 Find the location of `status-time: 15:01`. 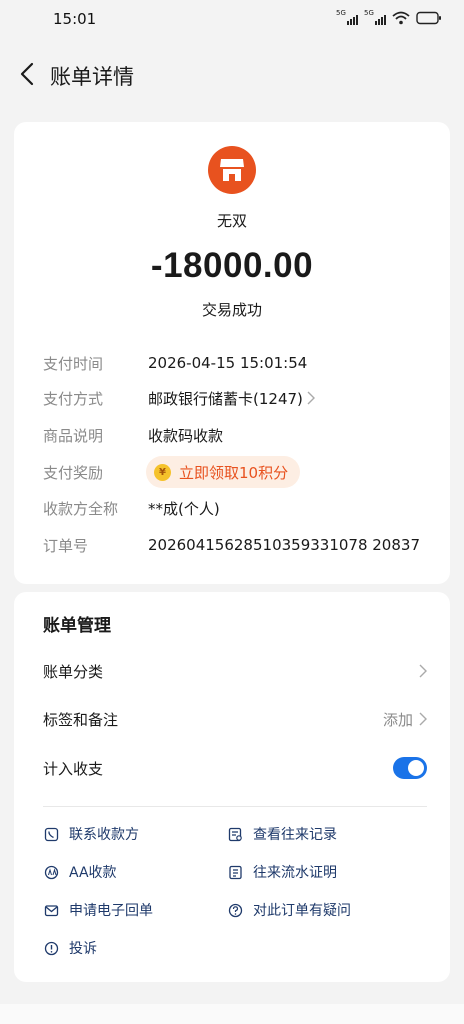

status-time: 15:01 is located at coordinates (75, 19).